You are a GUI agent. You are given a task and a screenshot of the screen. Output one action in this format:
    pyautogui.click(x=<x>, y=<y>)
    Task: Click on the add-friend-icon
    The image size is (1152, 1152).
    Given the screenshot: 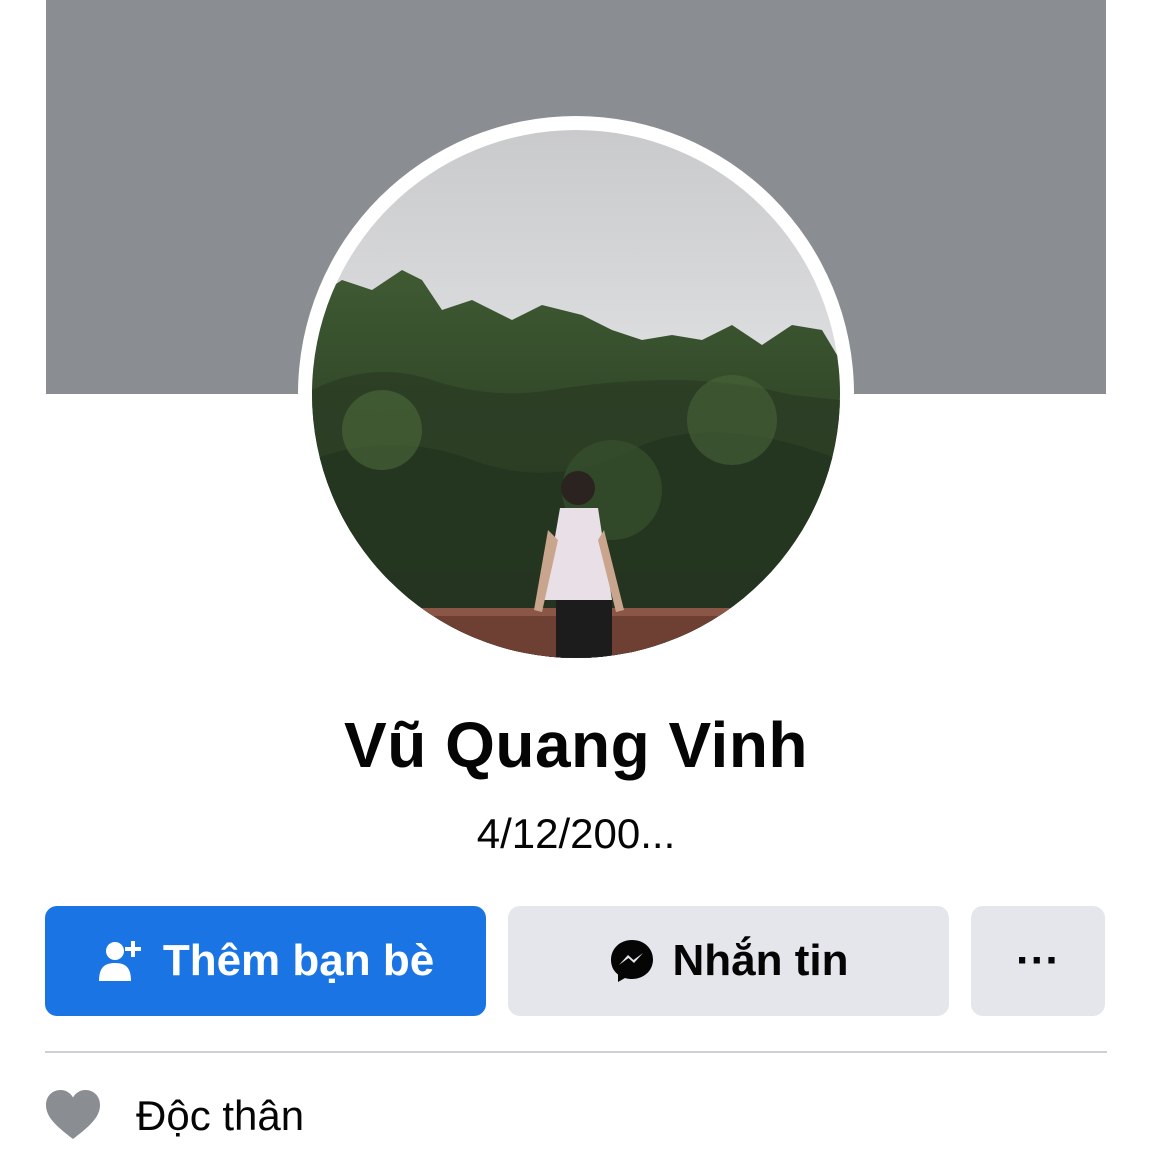 What is the action you would take?
    pyautogui.click(x=121, y=961)
    